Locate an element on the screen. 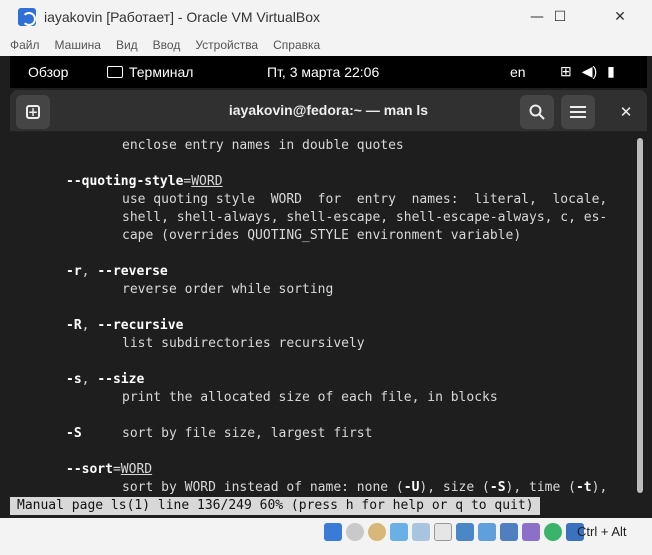  option-name: -s is located at coordinates (74, 379).